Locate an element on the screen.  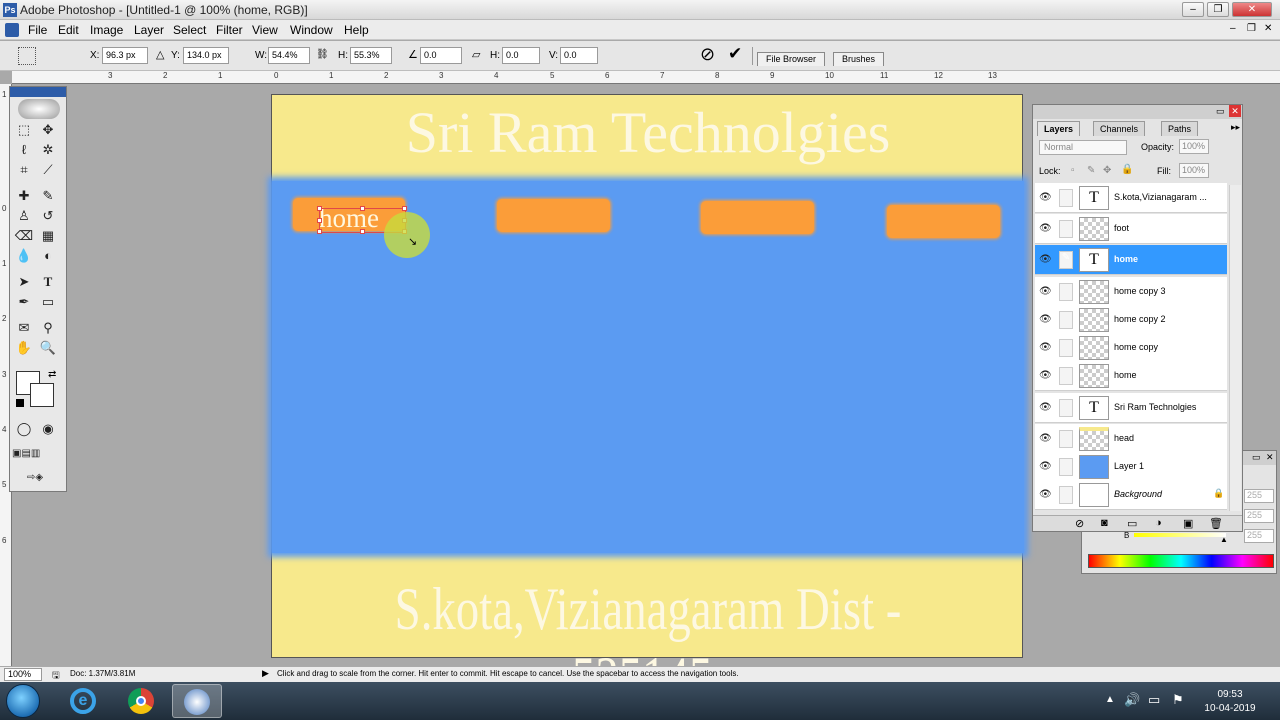
standard-mode-icon: ◯ is located at coordinates (24, 429).